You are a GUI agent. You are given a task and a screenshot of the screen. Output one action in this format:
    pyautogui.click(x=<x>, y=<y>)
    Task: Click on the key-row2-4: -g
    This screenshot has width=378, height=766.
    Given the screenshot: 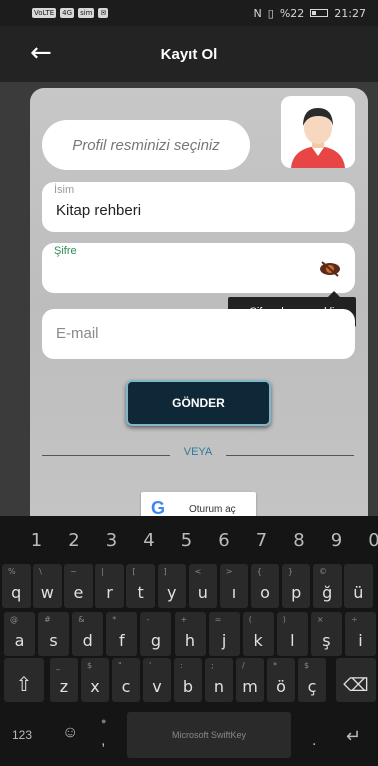 What is the action you would take?
    pyautogui.click(x=156, y=634)
    